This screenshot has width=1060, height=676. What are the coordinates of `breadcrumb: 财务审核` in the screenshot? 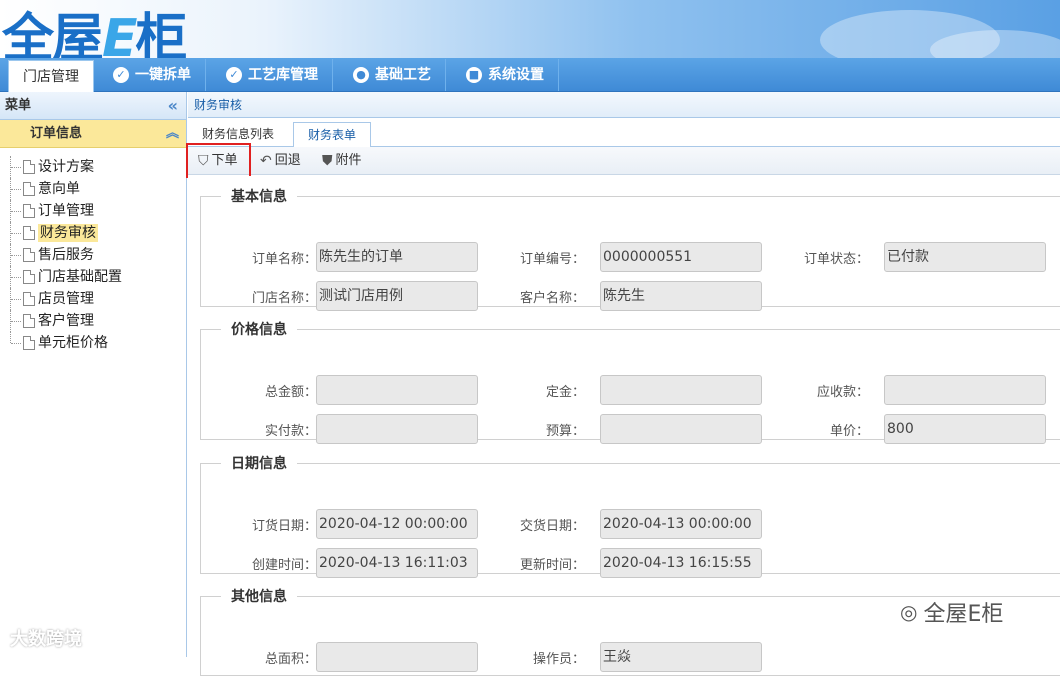 It's located at (624, 105).